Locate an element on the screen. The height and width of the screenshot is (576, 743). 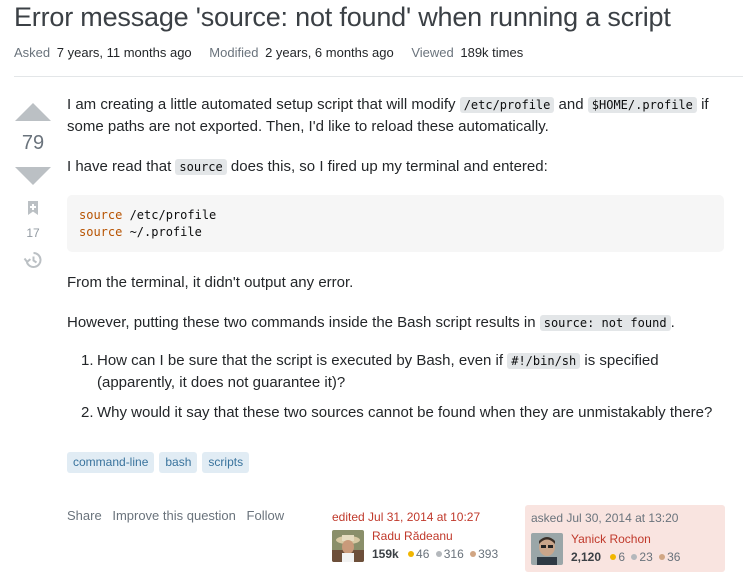
code-line: source ~/.profile is located at coordinates (401, 232).